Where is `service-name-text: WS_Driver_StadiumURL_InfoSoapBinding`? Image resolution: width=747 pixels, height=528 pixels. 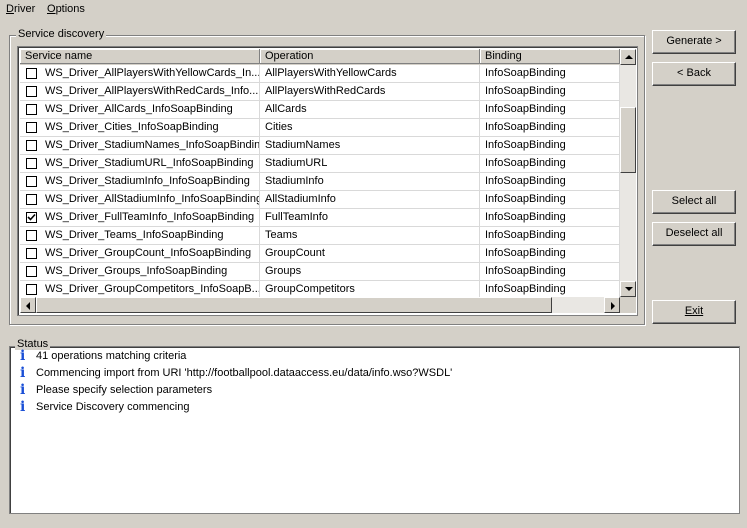
service-name-text: WS_Driver_StadiumURL_InfoSoapBinding is located at coordinates (149, 163).